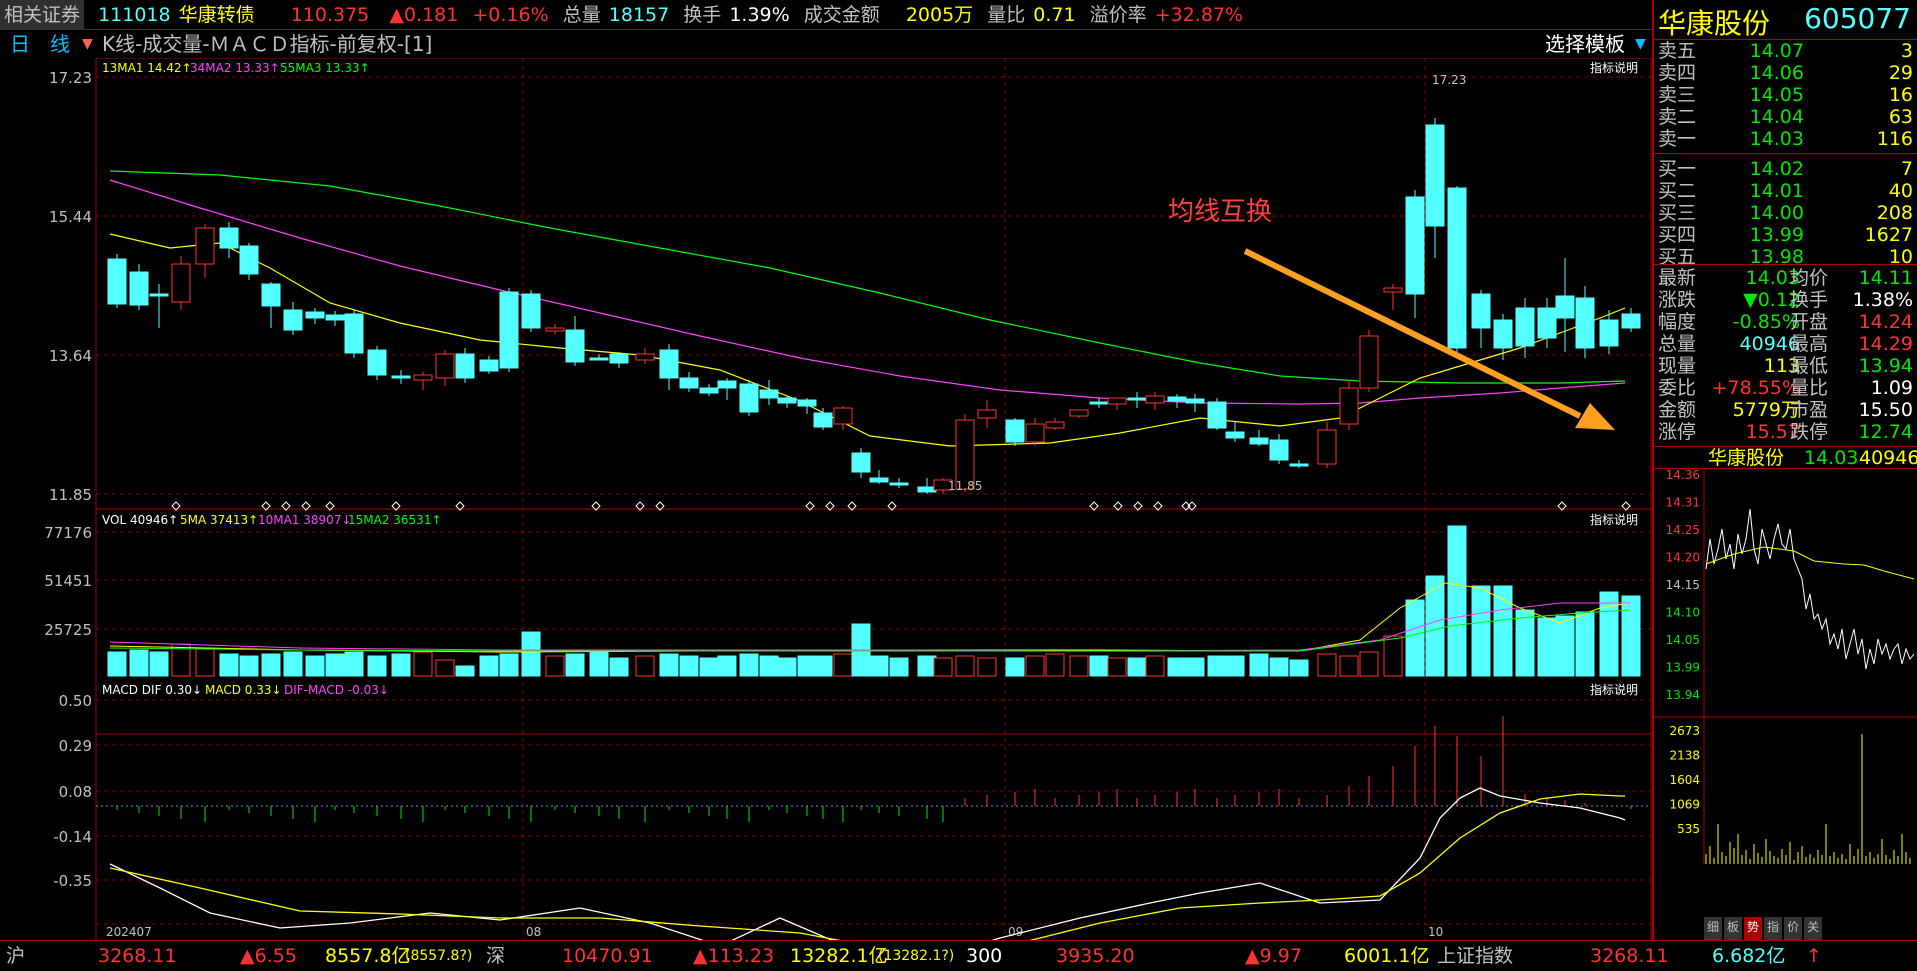 Image resolution: width=1917 pixels, height=971 pixels. Describe the element at coordinates (1785, 235) in the screenshot. I see `buy-level-row: 买四 13.99 1627` at that location.